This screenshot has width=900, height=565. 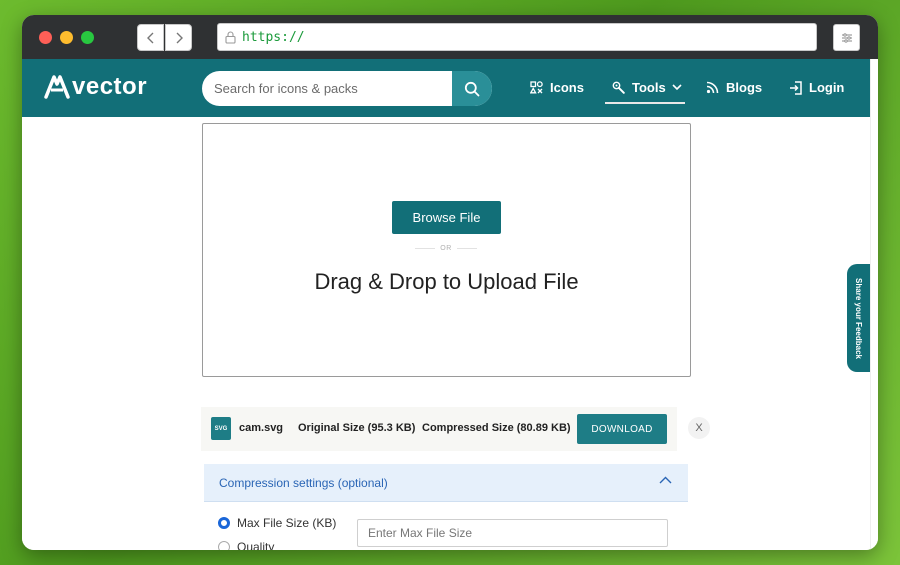 What do you see at coordinates (224, 523) in the screenshot?
I see `max-file-size-radio` at bounding box center [224, 523].